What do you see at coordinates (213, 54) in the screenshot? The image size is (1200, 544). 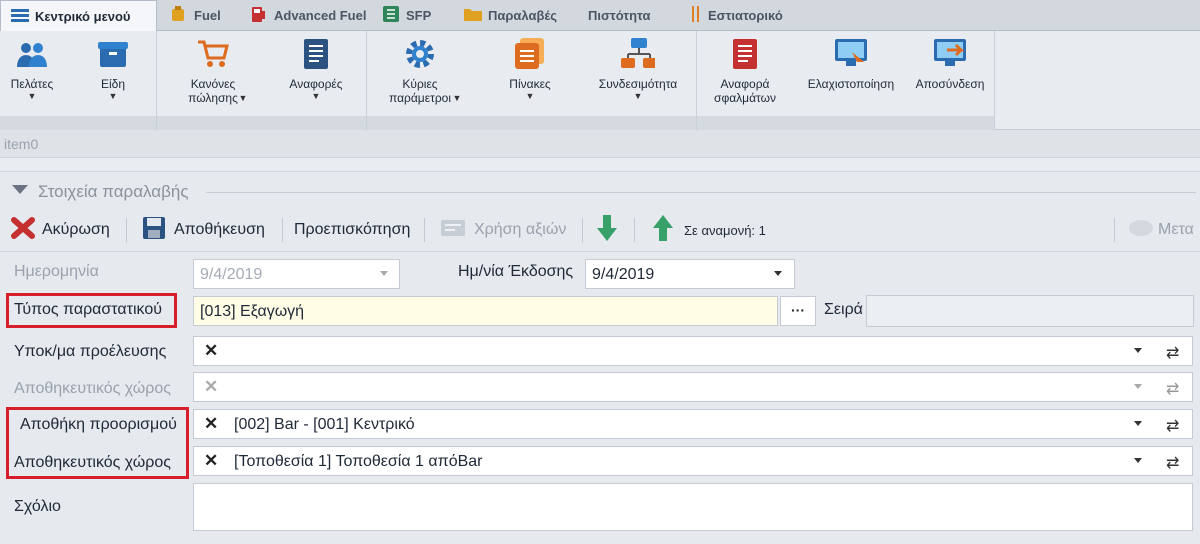 I see `cart-icon` at bounding box center [213, 54].